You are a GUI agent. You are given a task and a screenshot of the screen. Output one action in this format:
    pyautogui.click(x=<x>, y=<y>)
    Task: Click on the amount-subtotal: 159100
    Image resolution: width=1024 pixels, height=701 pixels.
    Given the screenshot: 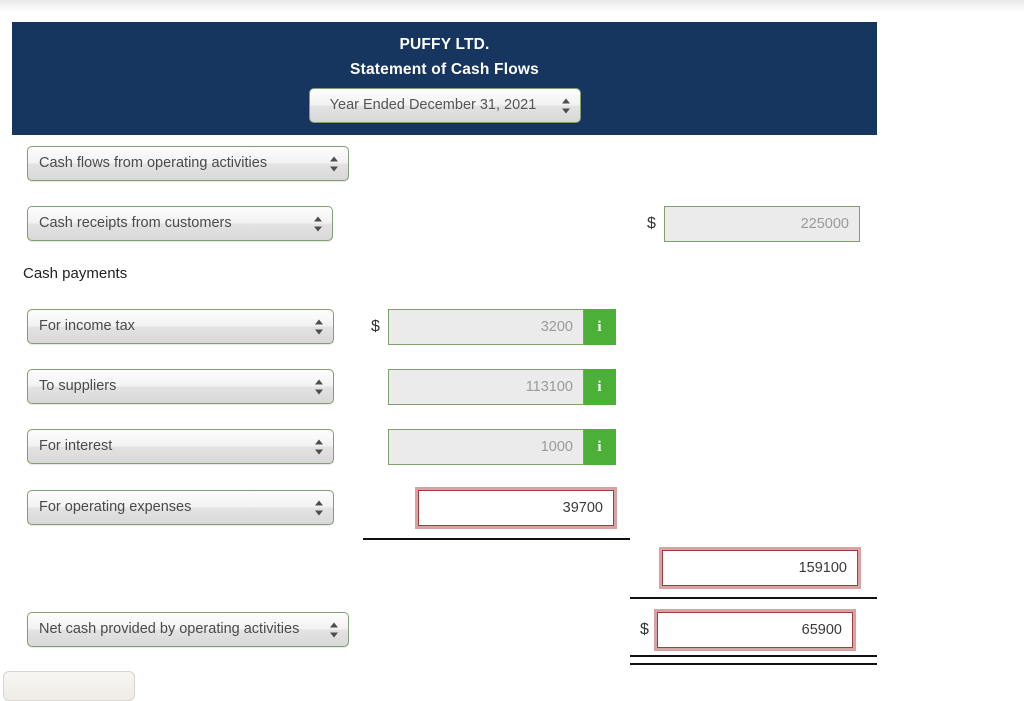 What is the action you would take?
    pyautogui.click(x=753, y=568)
    